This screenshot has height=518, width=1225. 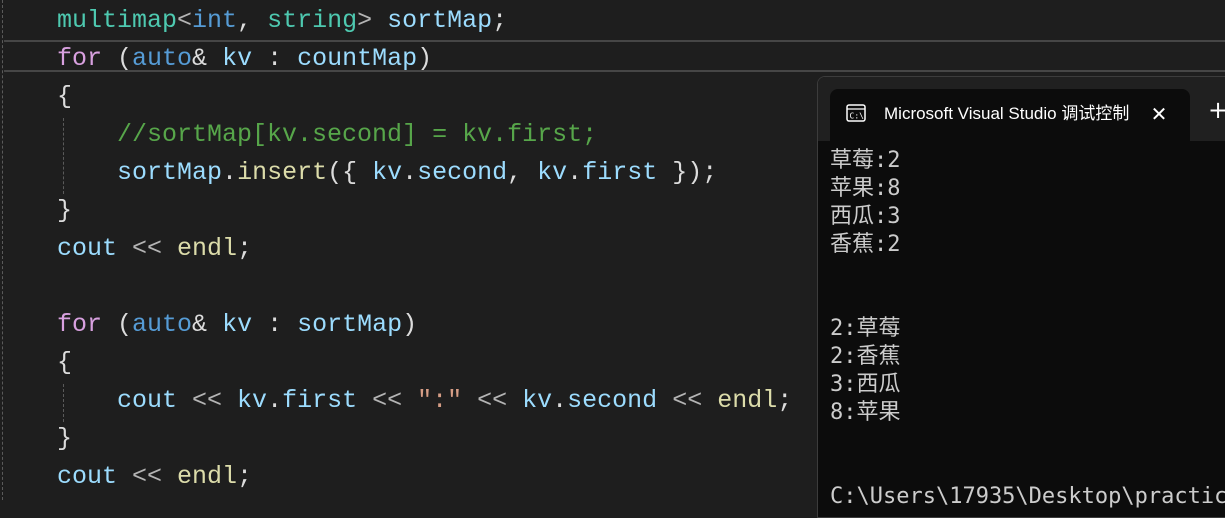 I want to click on code-token: int, so click(x=215, y=20).